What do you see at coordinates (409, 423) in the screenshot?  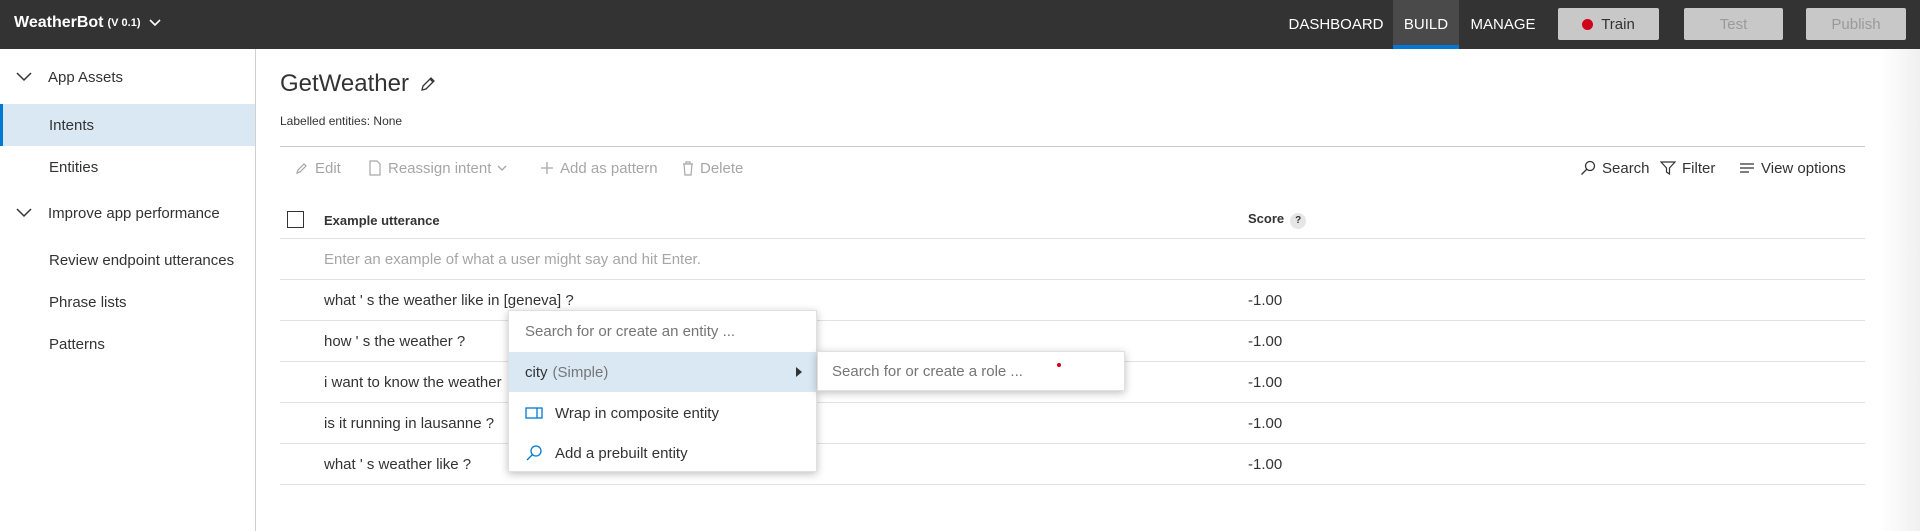 I see `utterance-text: is it running in lausanne ?` at bounding box center [409, 423].